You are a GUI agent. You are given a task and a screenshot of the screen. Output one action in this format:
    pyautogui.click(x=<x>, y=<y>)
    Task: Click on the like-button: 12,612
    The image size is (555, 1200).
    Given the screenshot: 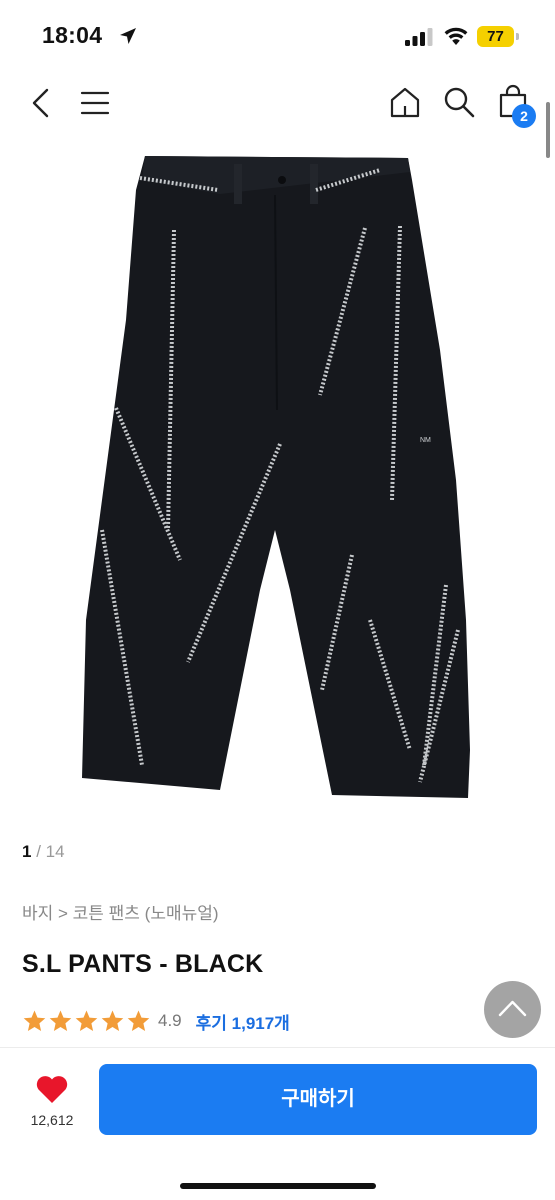 What is the action you would take?
    pyautogui.click(x=52, y=1101)
    